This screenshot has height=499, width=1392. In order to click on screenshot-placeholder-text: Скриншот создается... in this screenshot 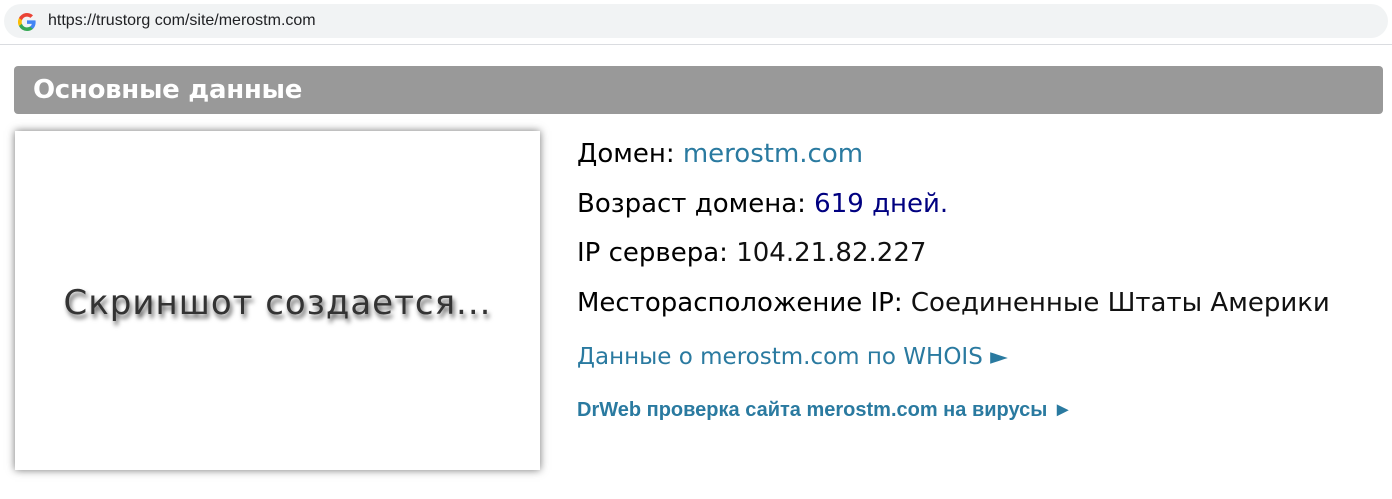, I will do `click(277, 303)`.